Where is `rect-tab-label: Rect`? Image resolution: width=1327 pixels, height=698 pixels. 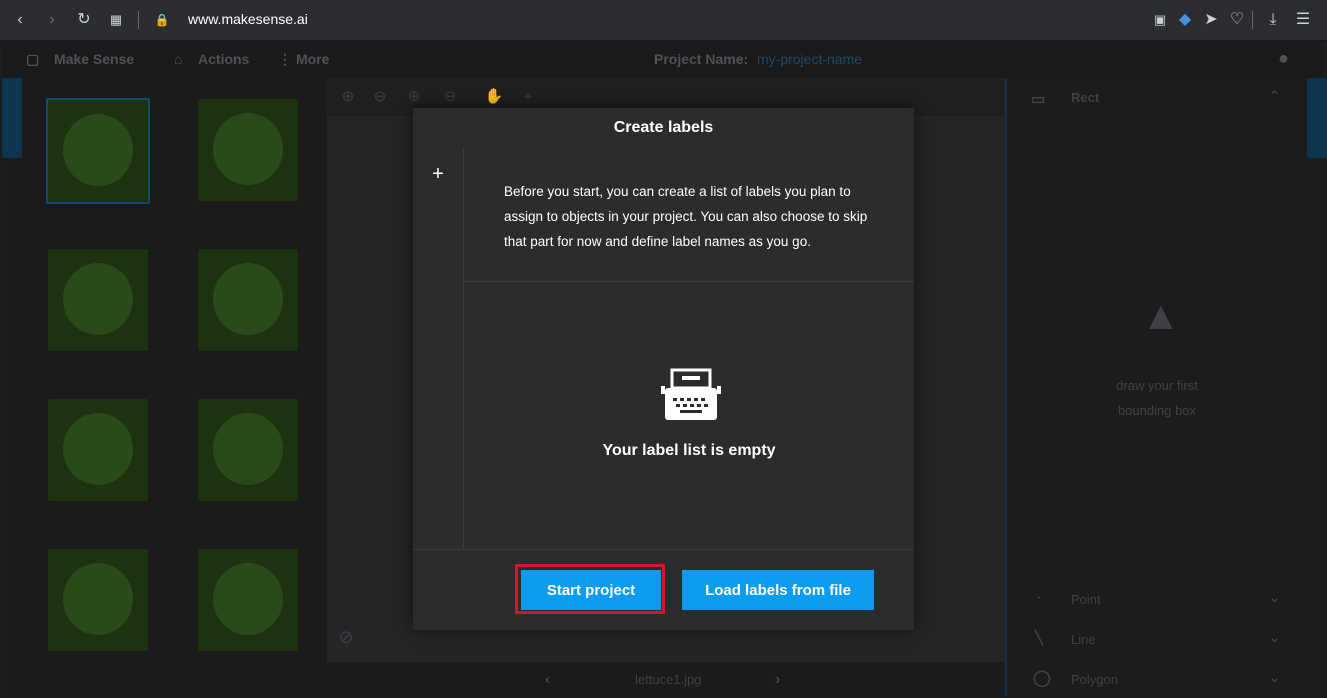 rect-tab-label: Rect is located at coordinates (1085, 97).